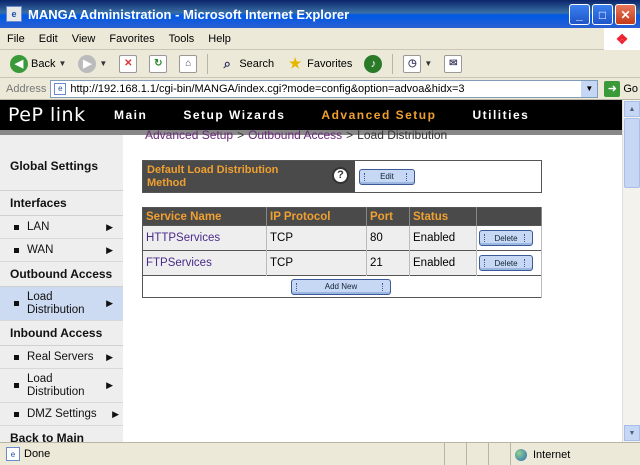 The width and height of the screenshot is (640, 465). I want to click on scroll-thumb, so click(632, 153).